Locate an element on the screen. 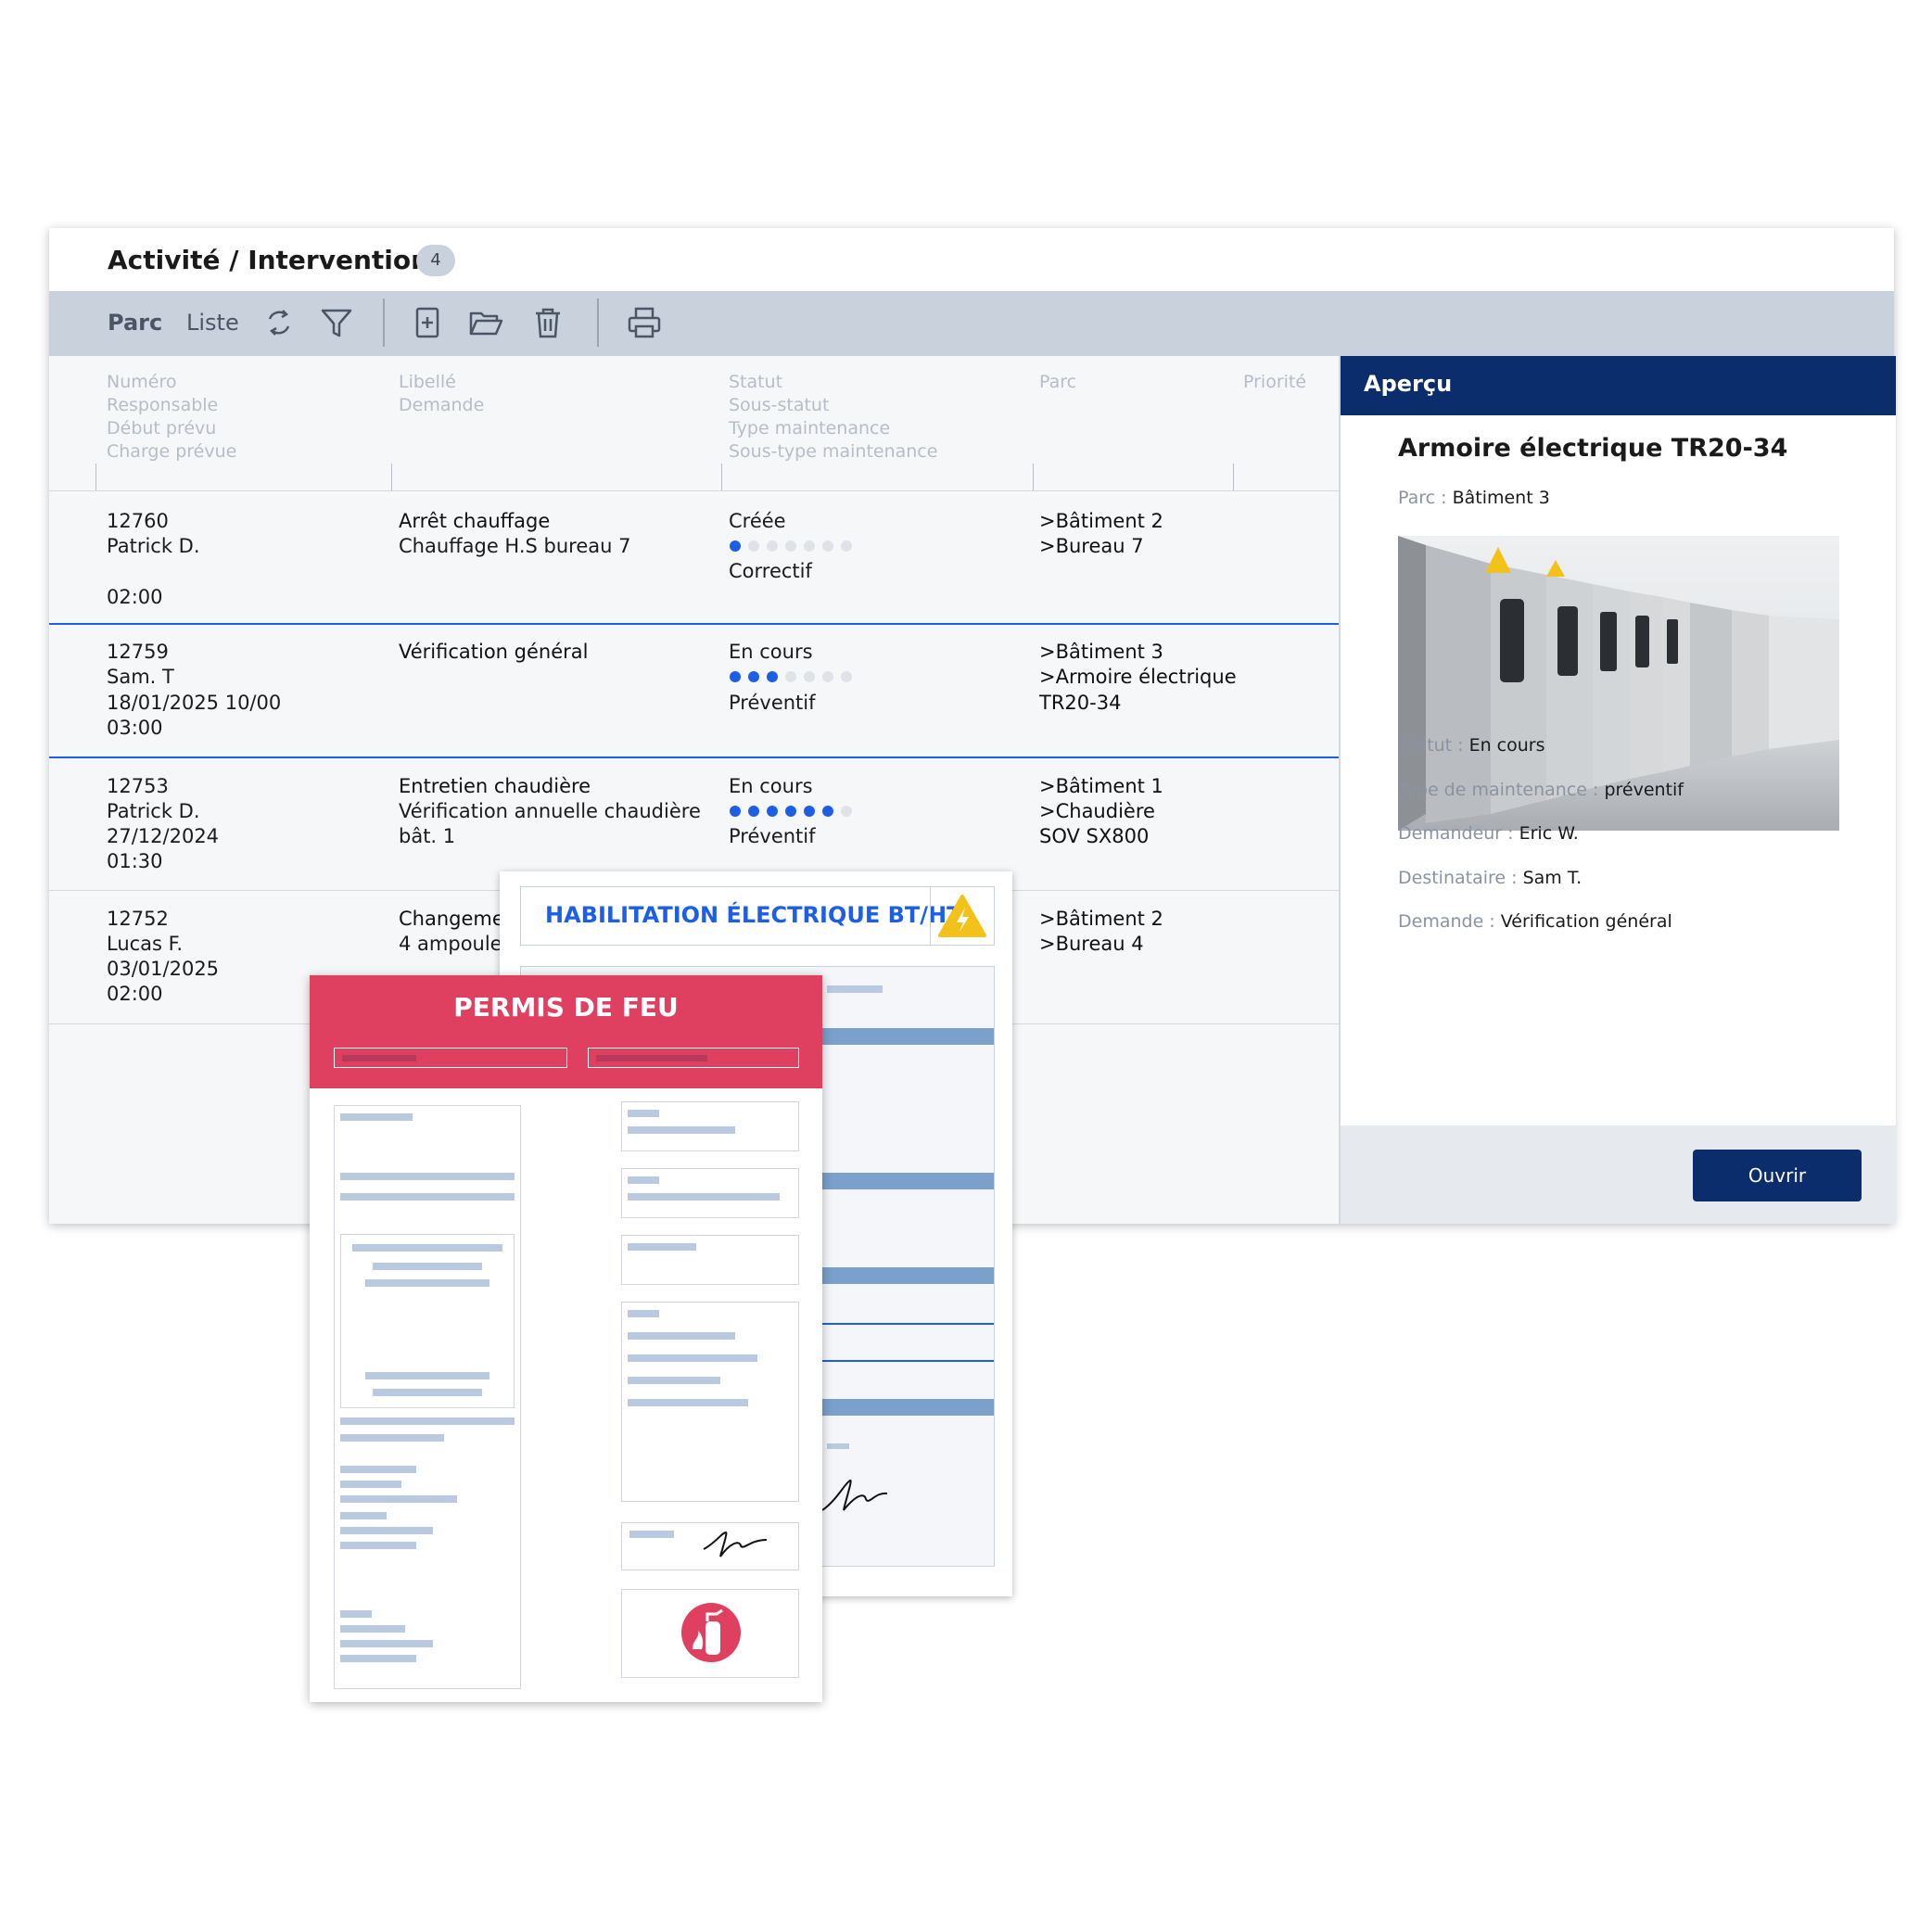 The height and width of the screenshot is (1932, 1932). row-parc-sub2: TR20-34 is located at coordinates (1080, 703).